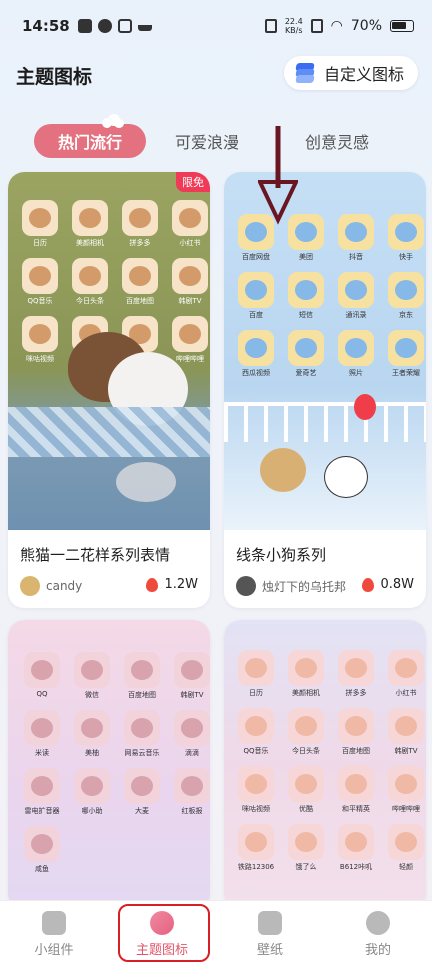 Image resolution: width=432 pixels, height=964 pixels. Describe the element at coordinates (90, 243) in the screenshot. I see `app-icon-label: 美颜相机` at that location.